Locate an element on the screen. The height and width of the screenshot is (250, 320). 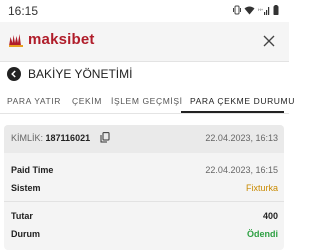
system-label: Sistem is located at coordinates (26, 188).